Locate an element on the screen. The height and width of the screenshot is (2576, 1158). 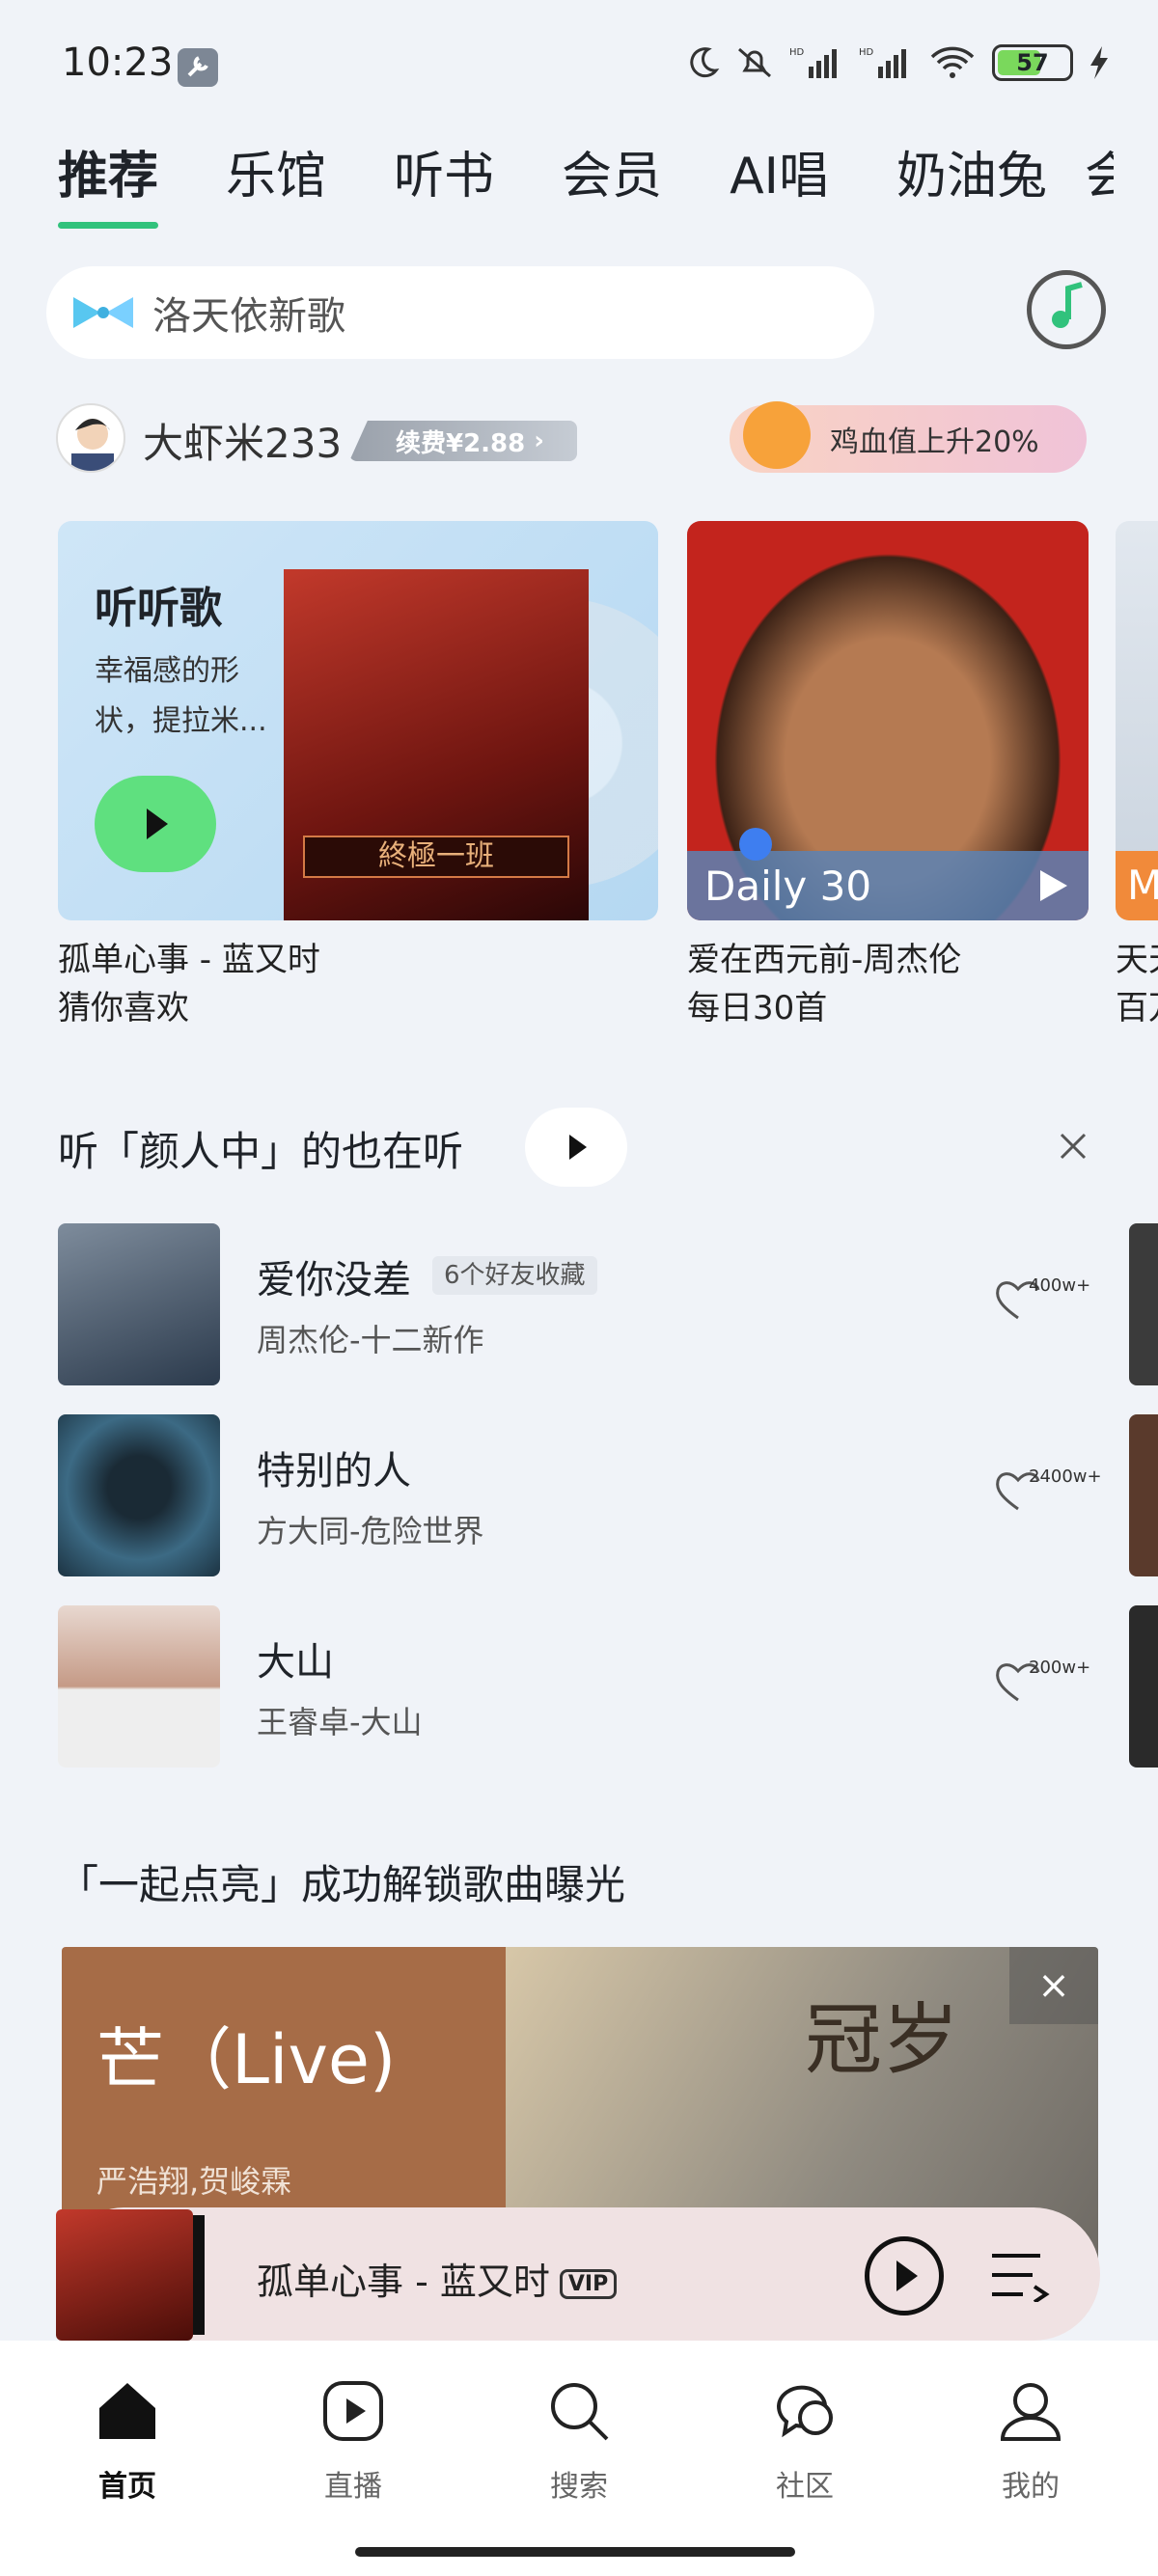
nav-community: 社区 is located at coordinates (804, 2441).